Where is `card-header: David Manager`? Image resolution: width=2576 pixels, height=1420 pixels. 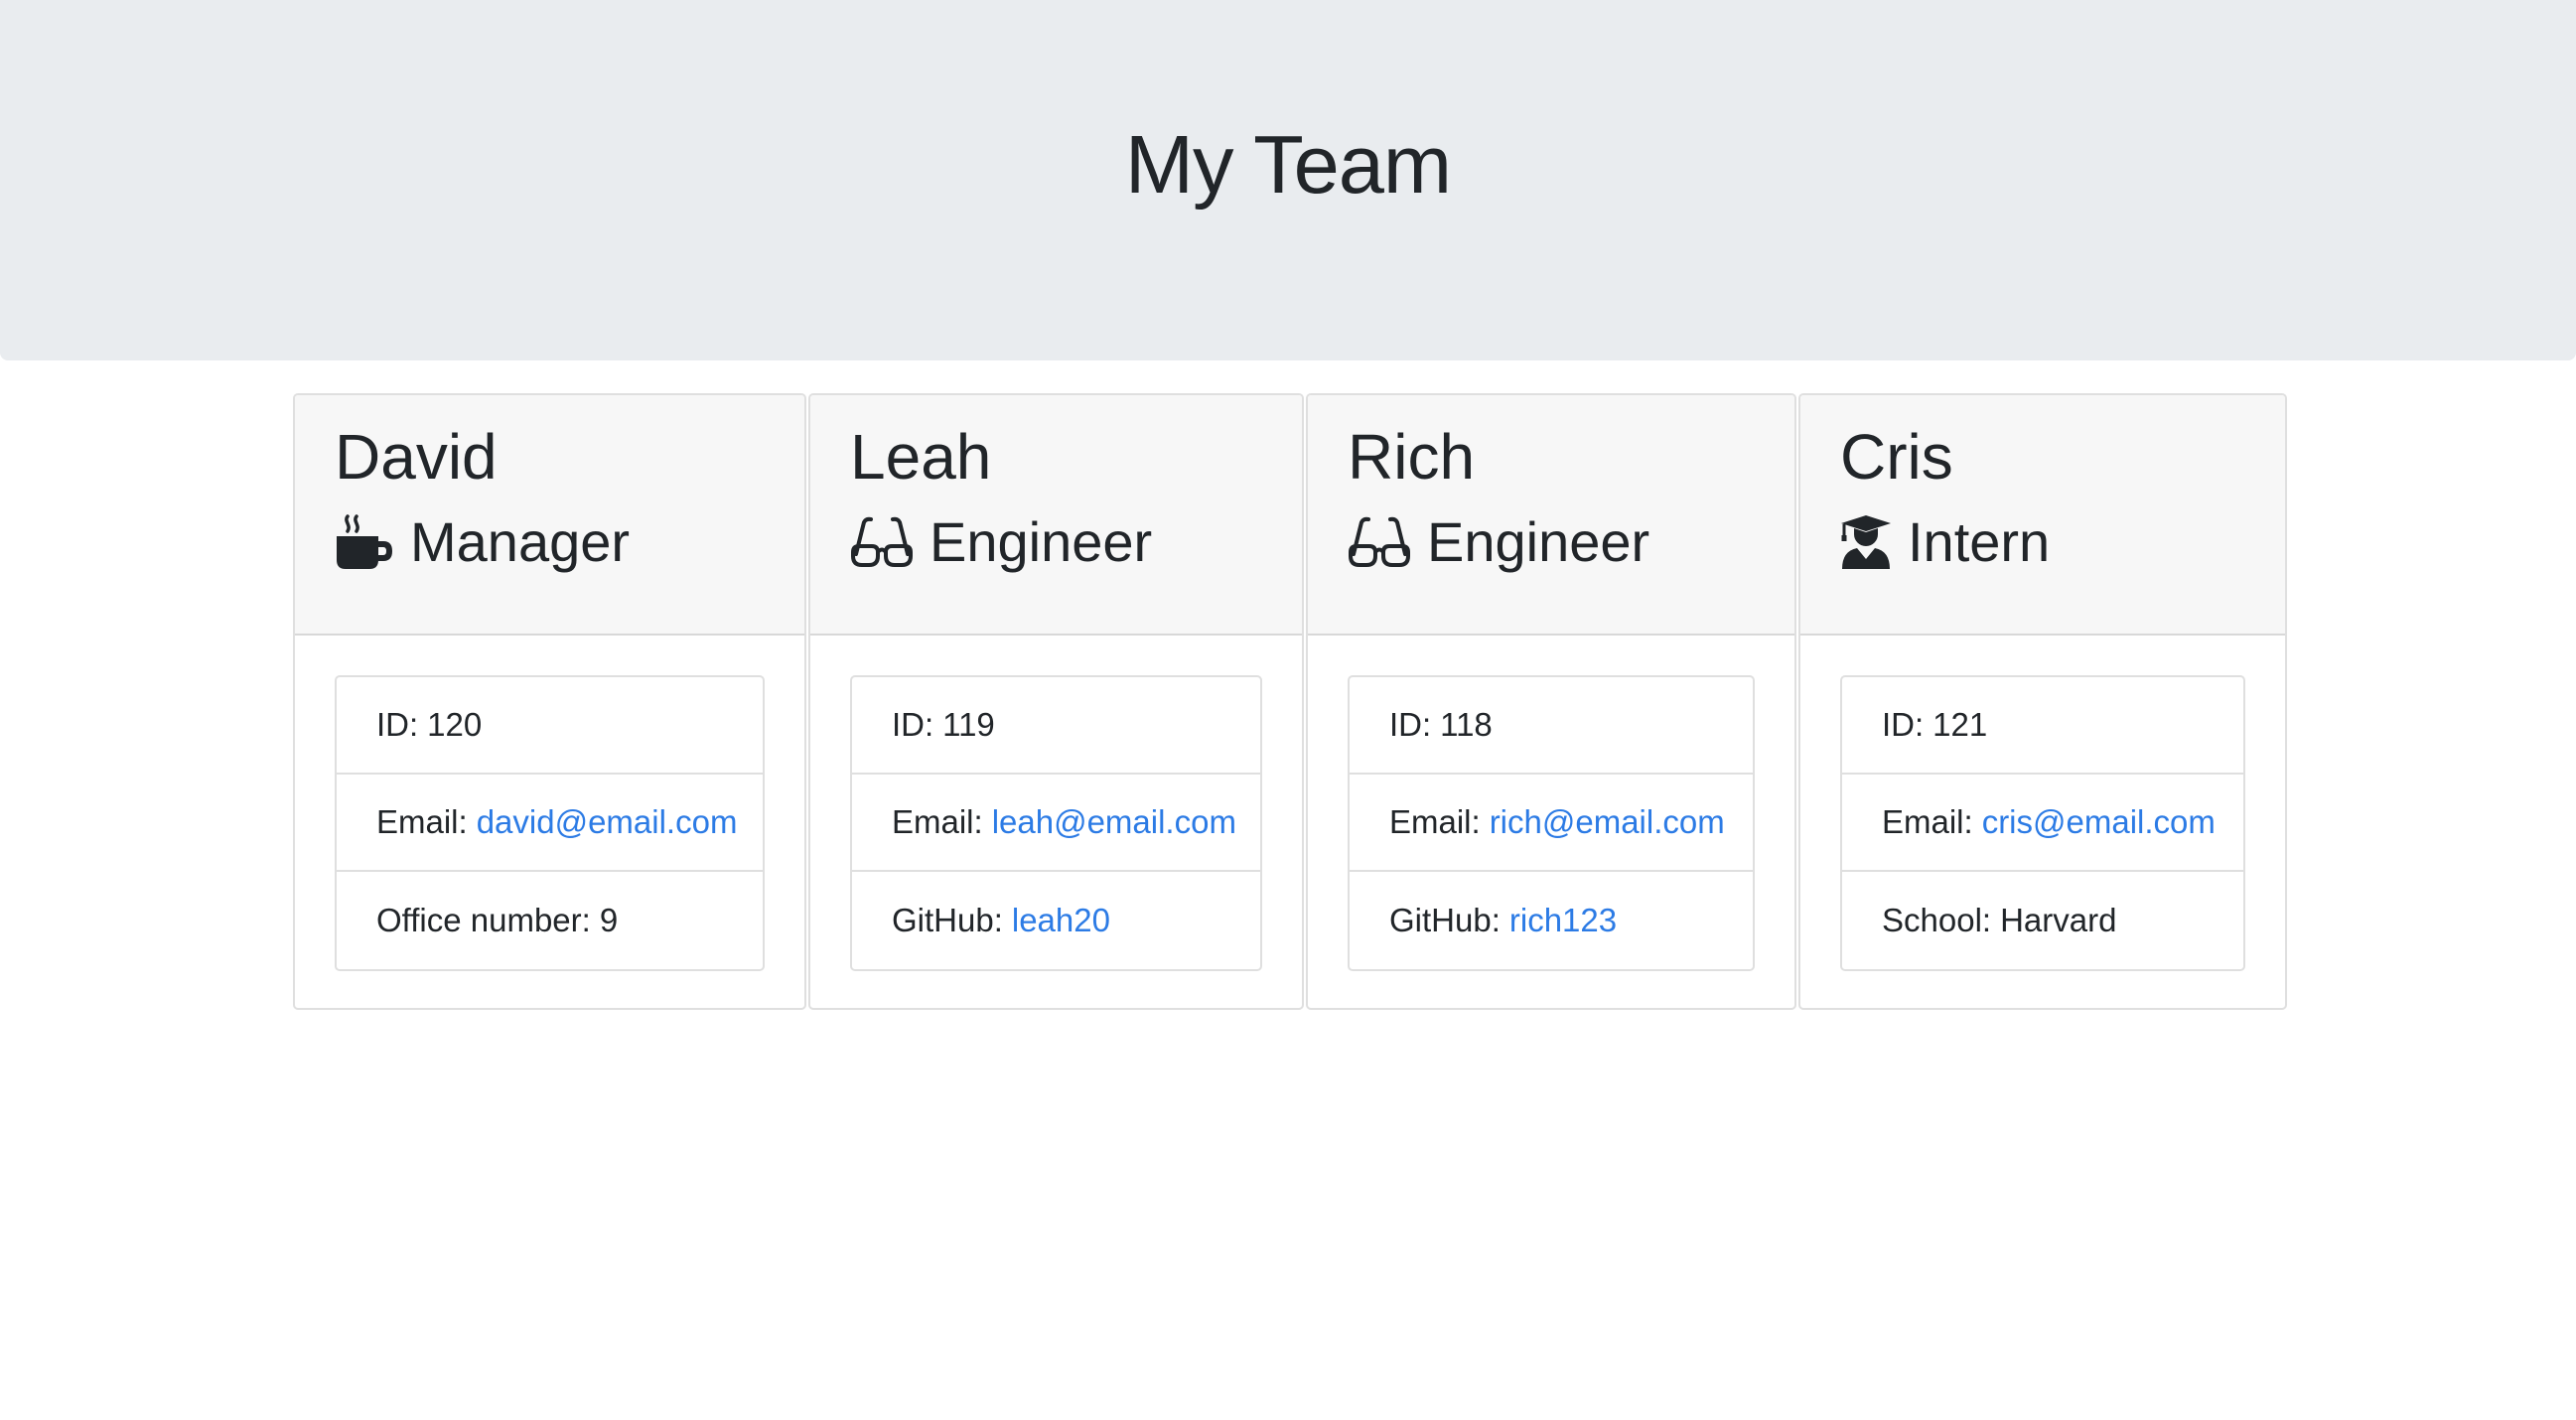 card-header: David Manager is located at coordinates (549, 515).